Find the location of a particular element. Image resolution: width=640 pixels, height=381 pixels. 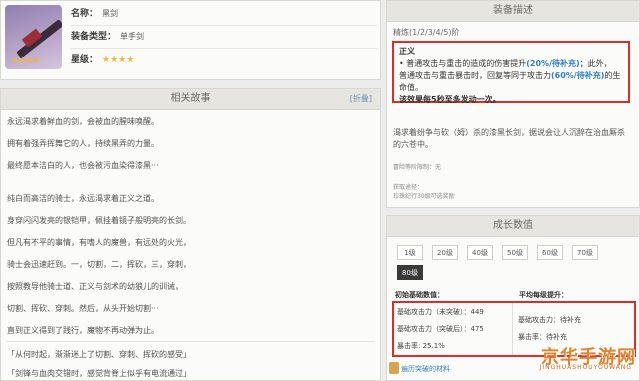

base-header: 初始基础数值： is located at coordinates (419, 295).